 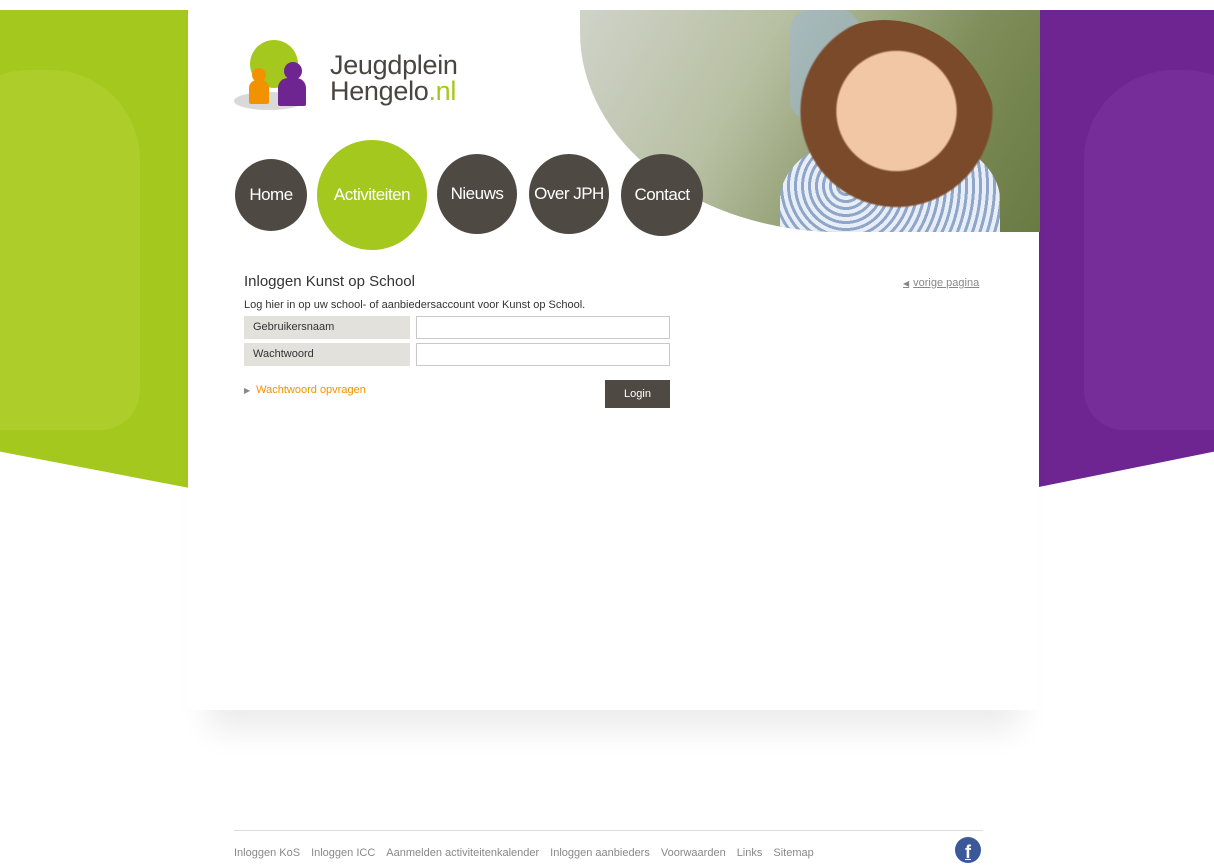 I want to click on logo-purple-kid-head, so click(x=293, y=71).